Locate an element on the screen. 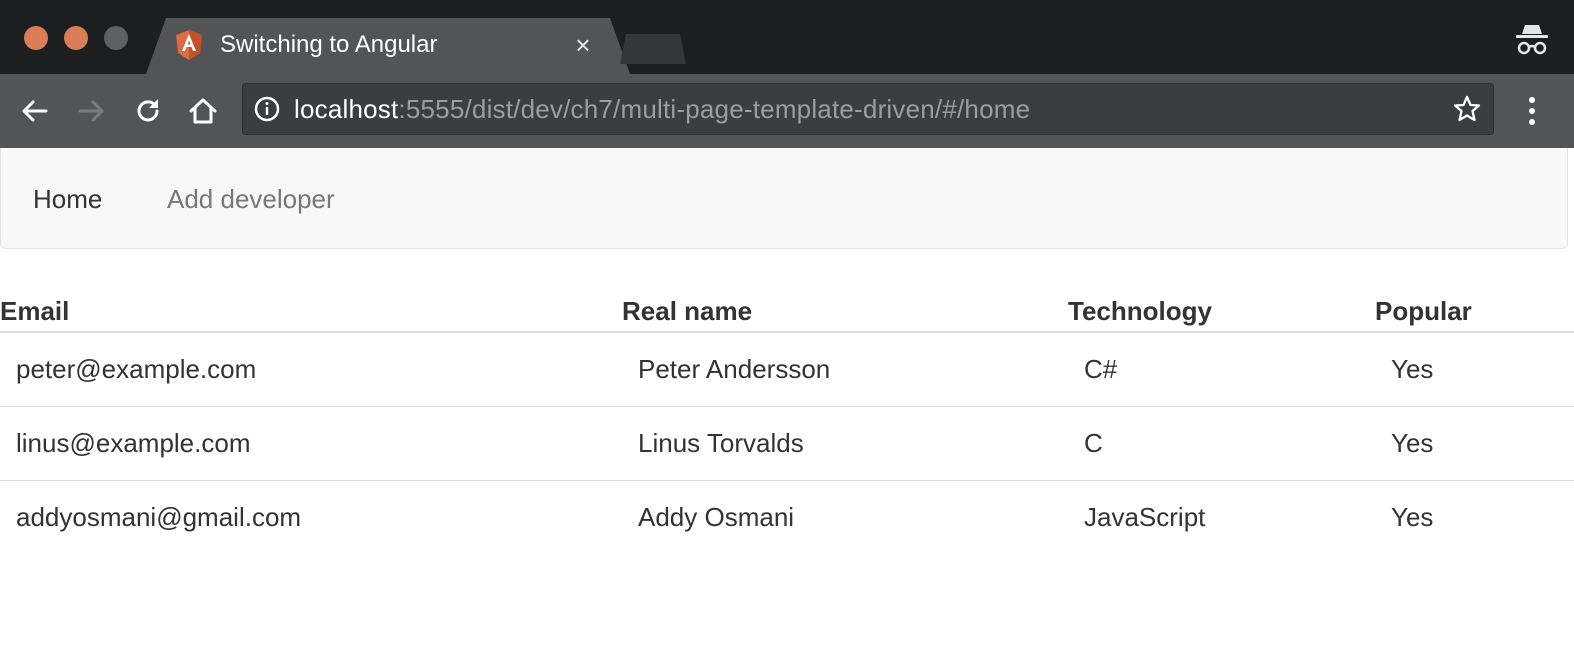 Image resolution: width=1574 pixels, height=666 pixels. angular-logo-icon is located at coordinates (189, 45).